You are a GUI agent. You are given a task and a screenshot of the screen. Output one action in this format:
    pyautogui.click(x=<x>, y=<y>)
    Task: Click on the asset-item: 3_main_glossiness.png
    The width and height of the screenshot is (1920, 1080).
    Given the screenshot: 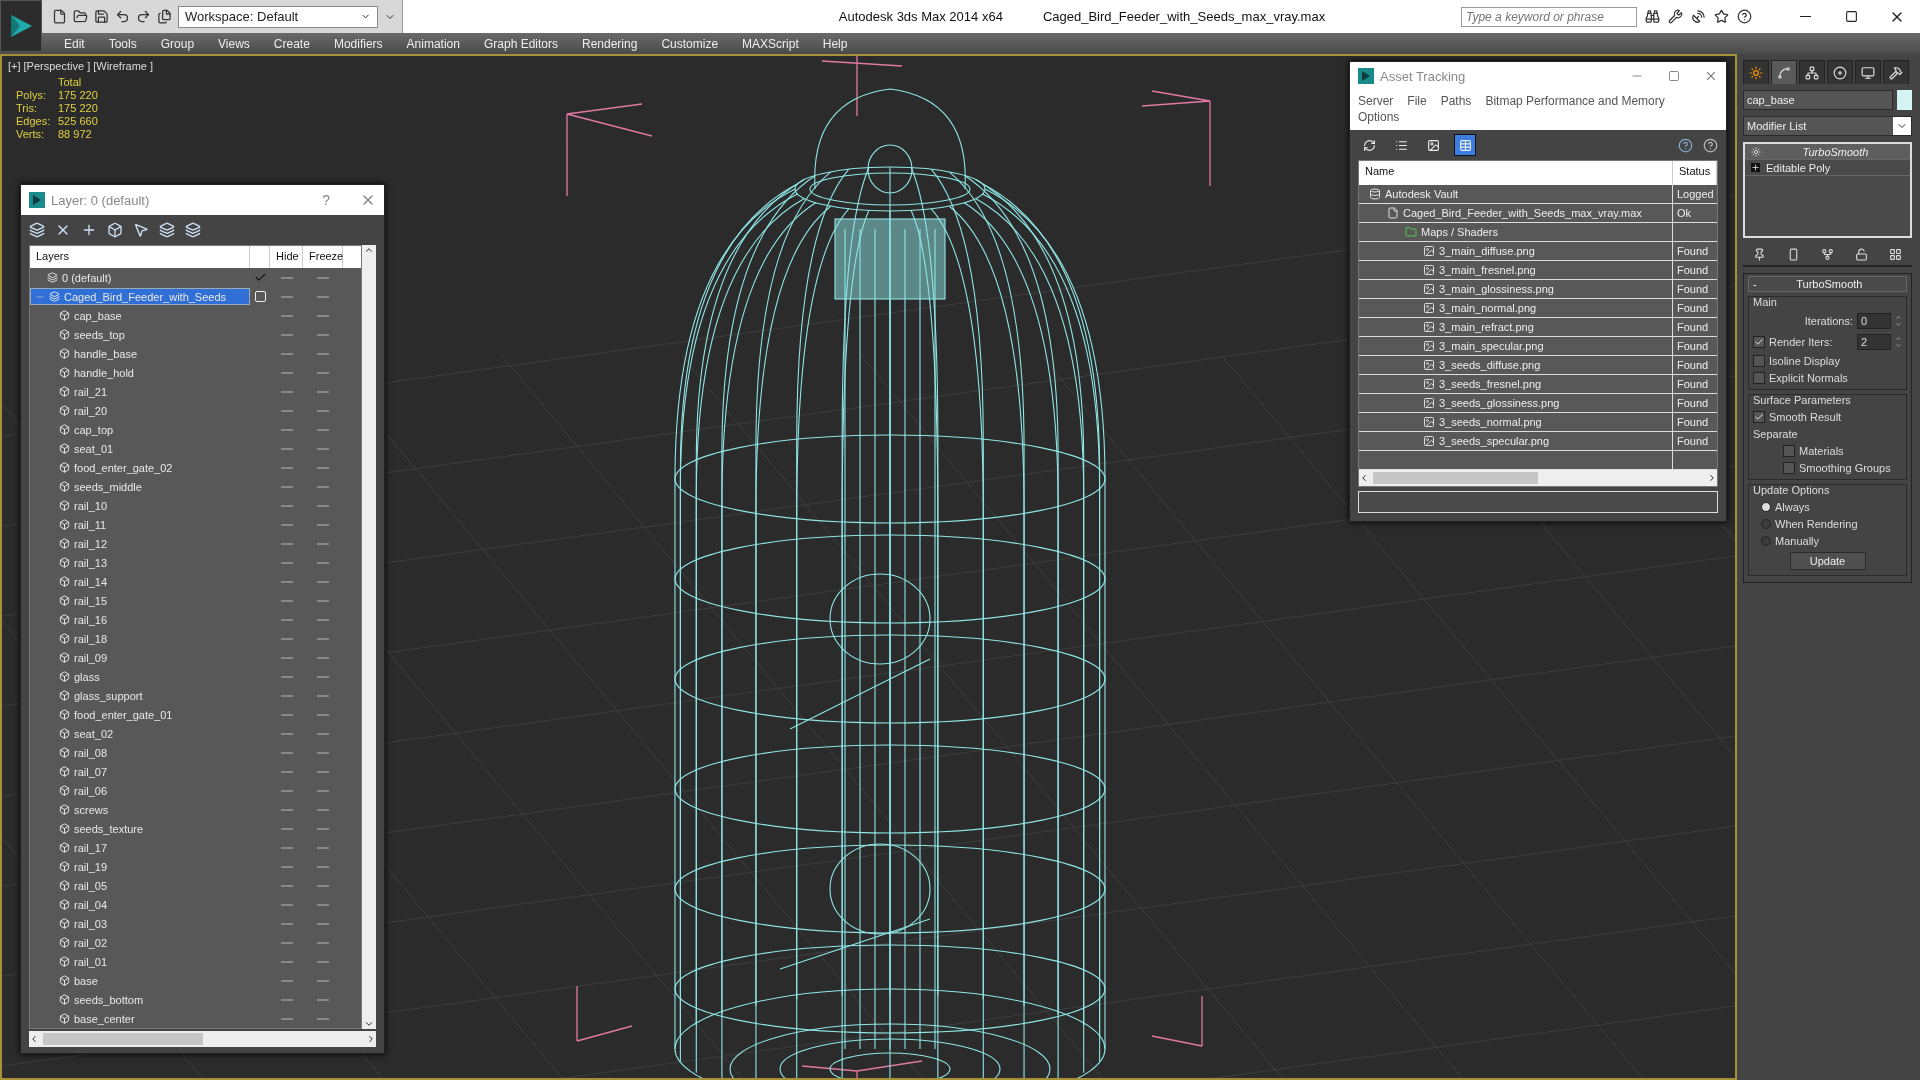 What is the action you would take?
    pyautogui.click(x=1516, y=289)
    